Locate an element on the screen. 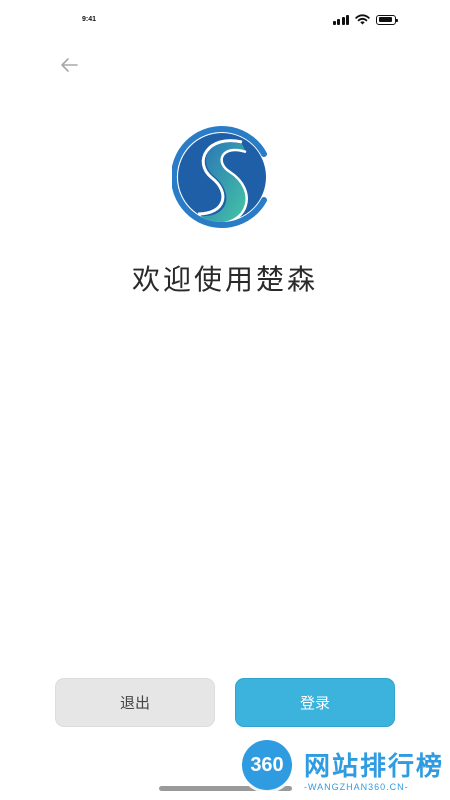  chusen-logo-icon is located at coordinates (218, 177).